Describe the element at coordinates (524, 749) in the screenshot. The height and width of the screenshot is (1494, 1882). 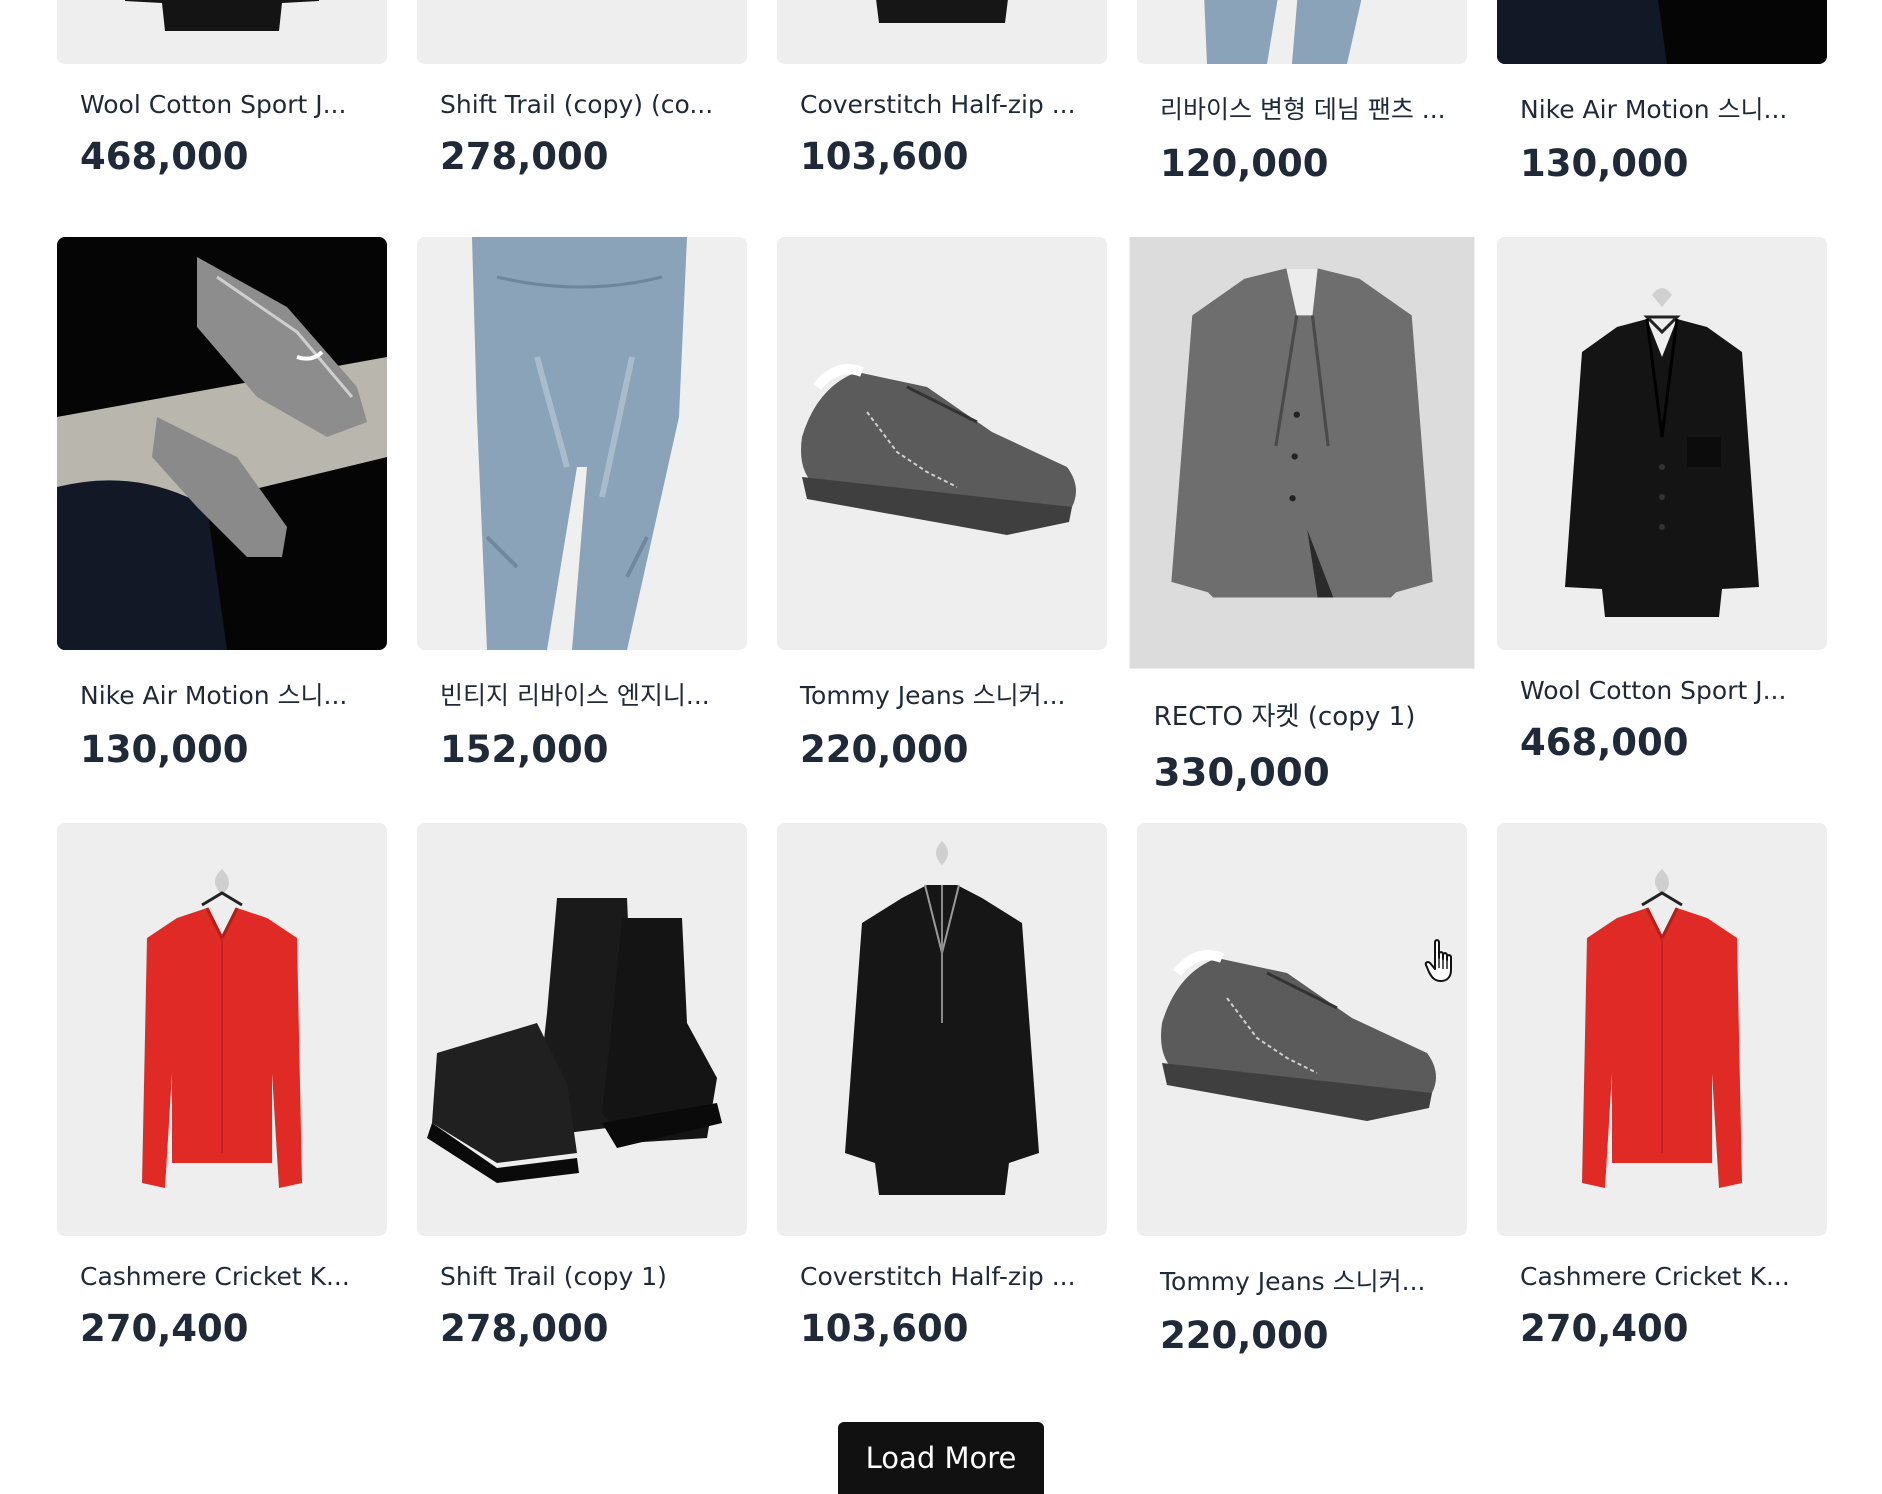
I see `product-price: 152,000` at that location.